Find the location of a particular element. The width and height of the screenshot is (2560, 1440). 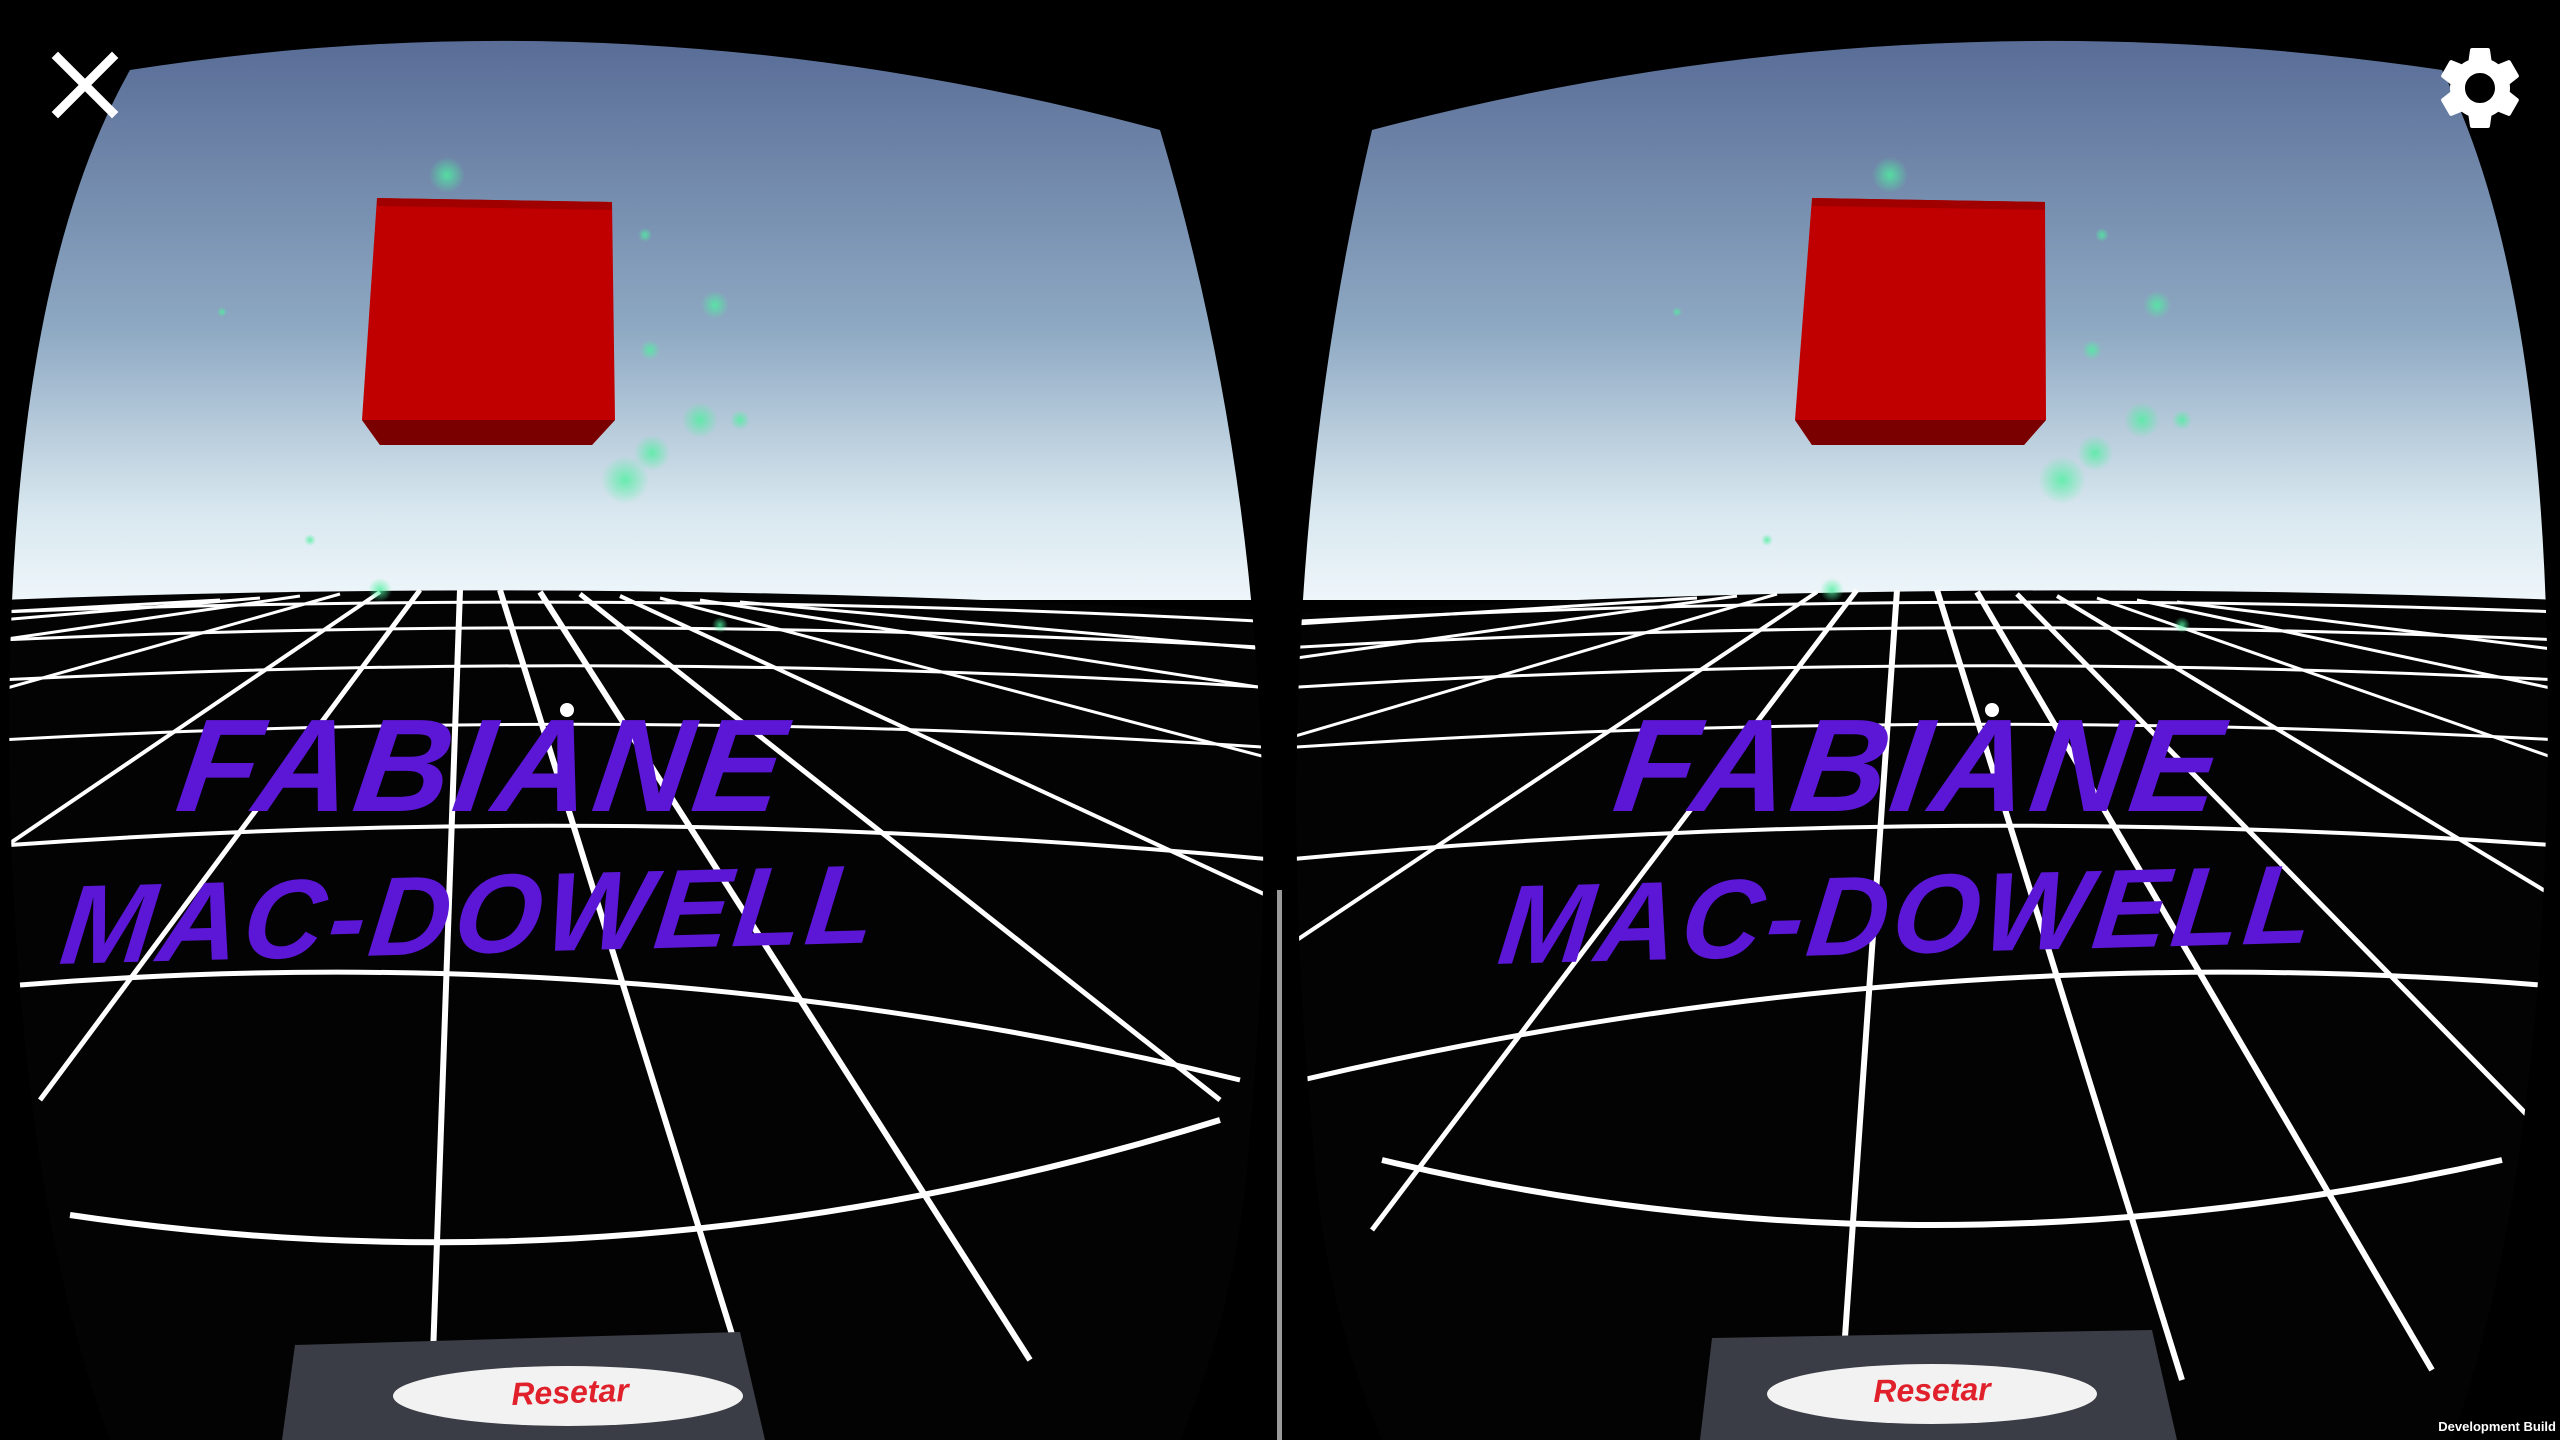

gear-icon is located at coordinates (2480, 88).